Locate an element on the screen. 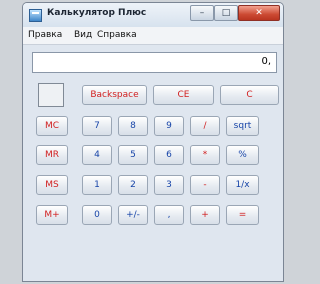 This screenshot has width=320, height=284. menu-bar: Правка Вид Справка is located at coordinates (153, 36).